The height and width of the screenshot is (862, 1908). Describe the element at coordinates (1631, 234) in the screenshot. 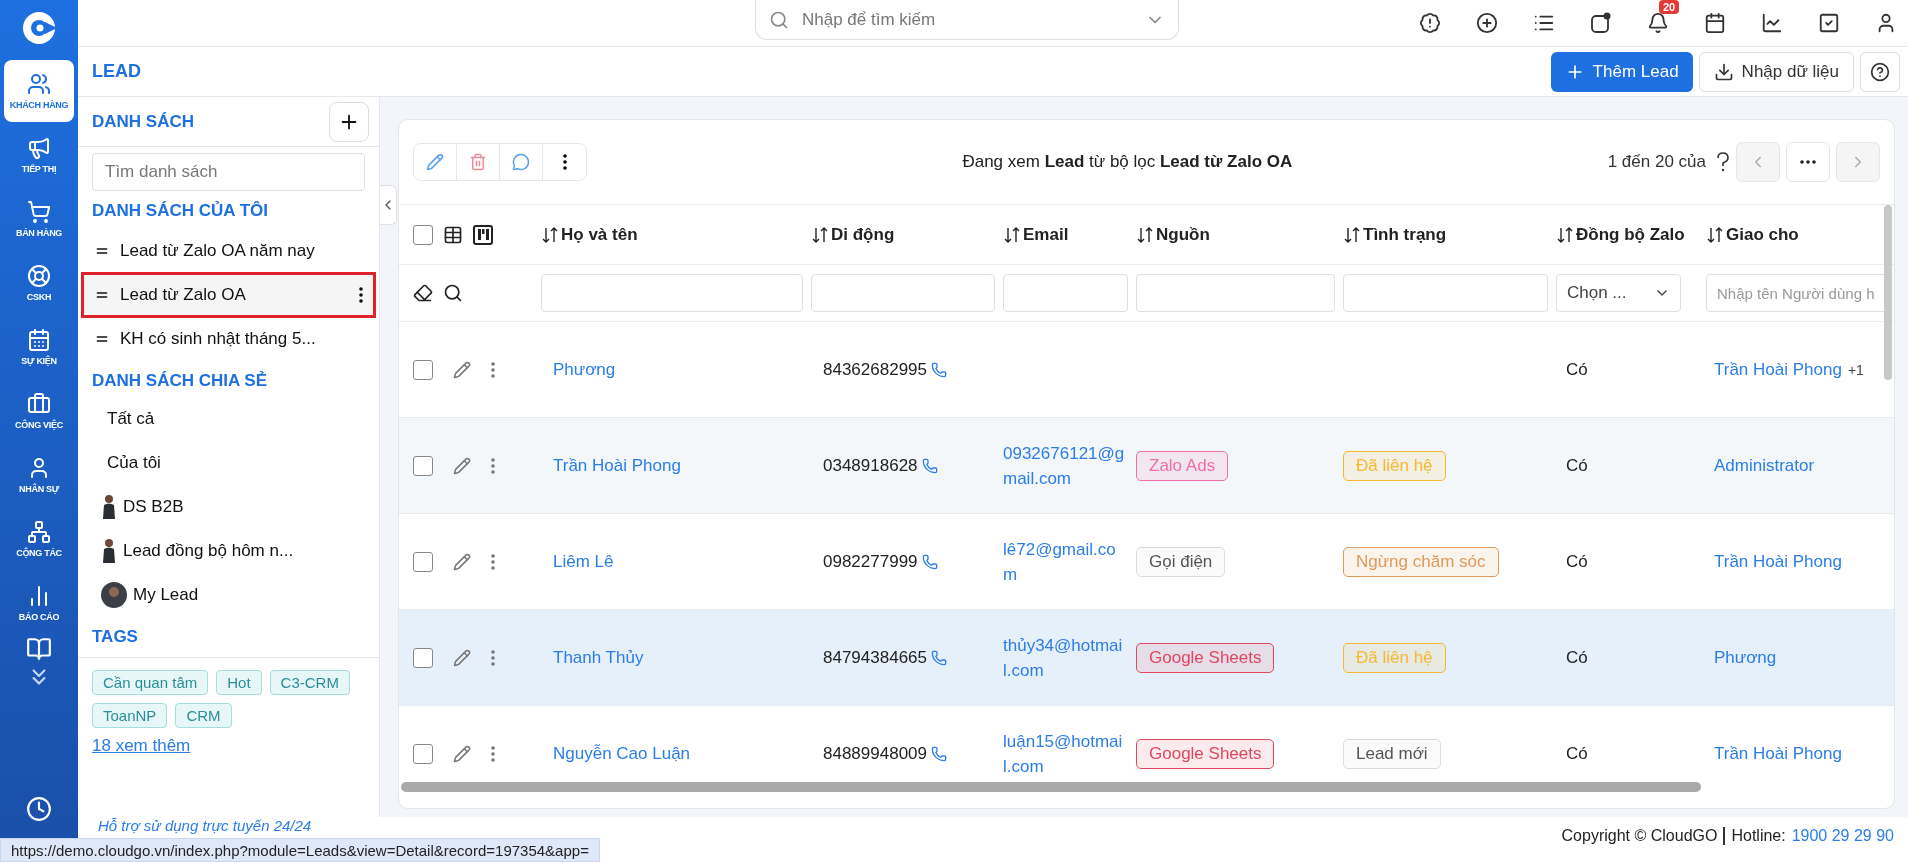

I see `column-header: Đồng bộ Zalo` at that location.